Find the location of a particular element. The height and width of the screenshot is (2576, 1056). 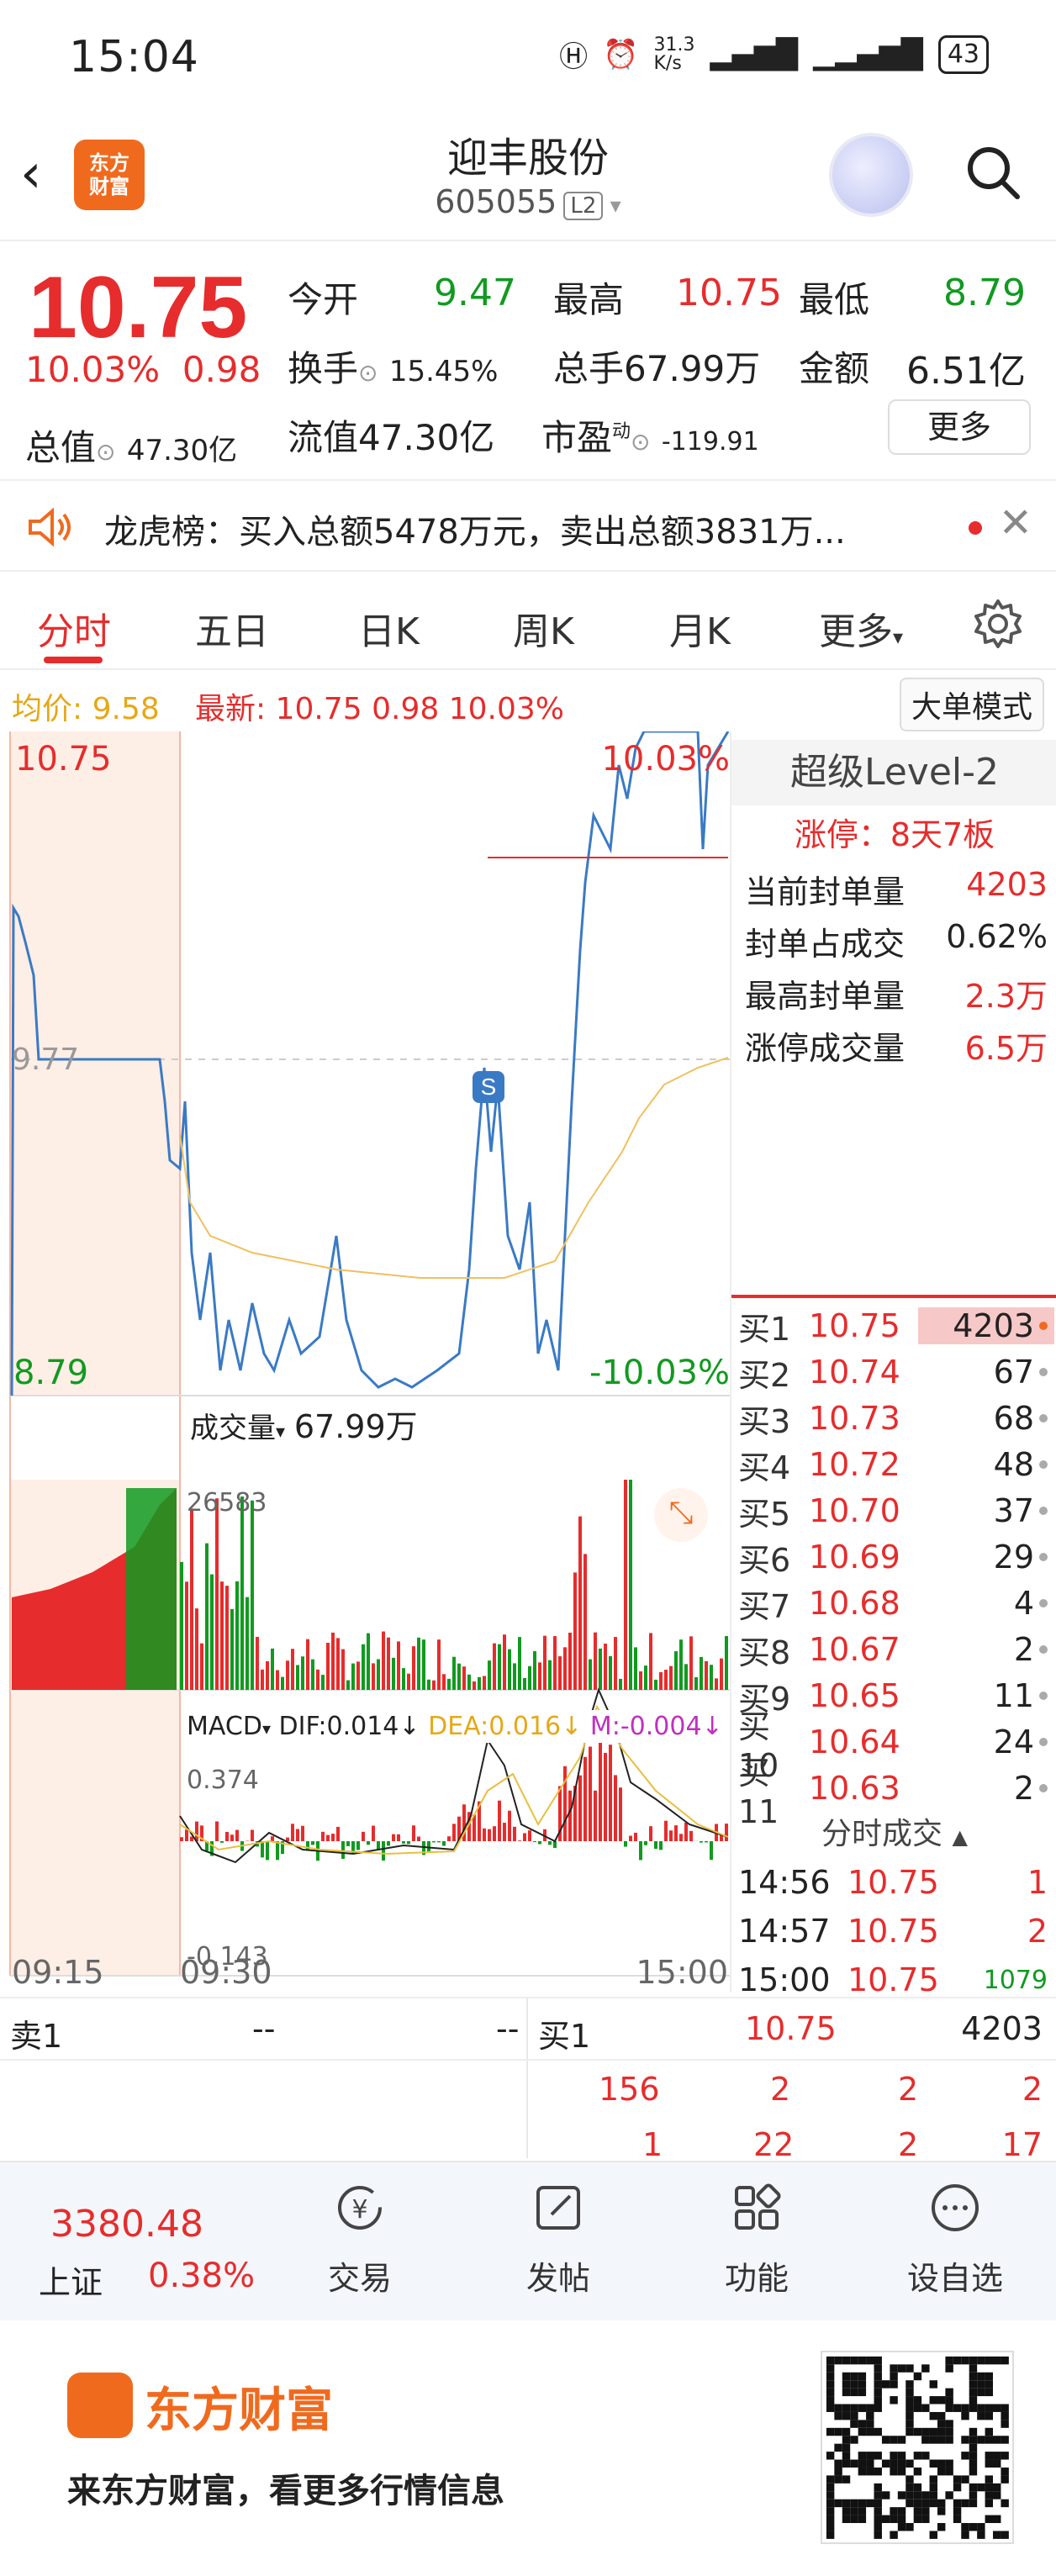

bid-row: 买8 10.67 2 is located at coordinates (896, 1649).